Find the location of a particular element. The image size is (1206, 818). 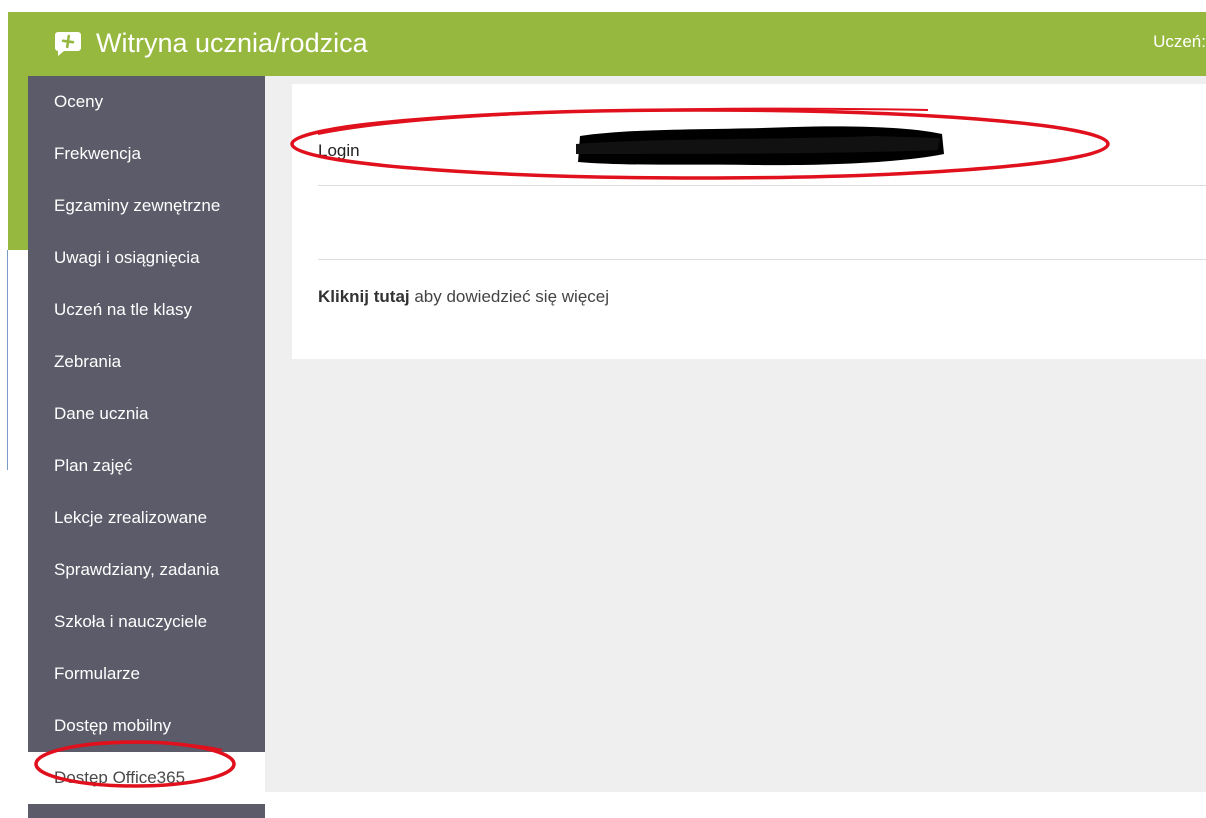

sidebar-item-uczen-na-tle-klasy: Uczeń na tle klasy is located at coordinates (146, 310).